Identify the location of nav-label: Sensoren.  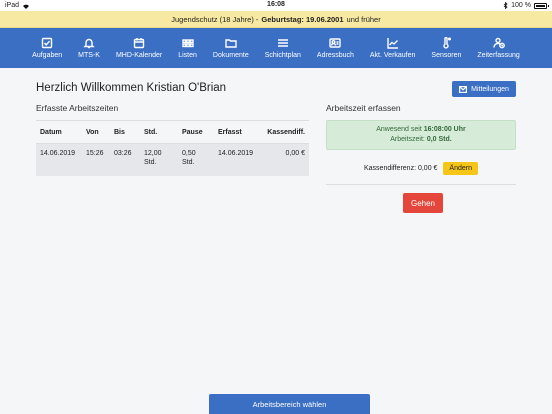
(446, 55).